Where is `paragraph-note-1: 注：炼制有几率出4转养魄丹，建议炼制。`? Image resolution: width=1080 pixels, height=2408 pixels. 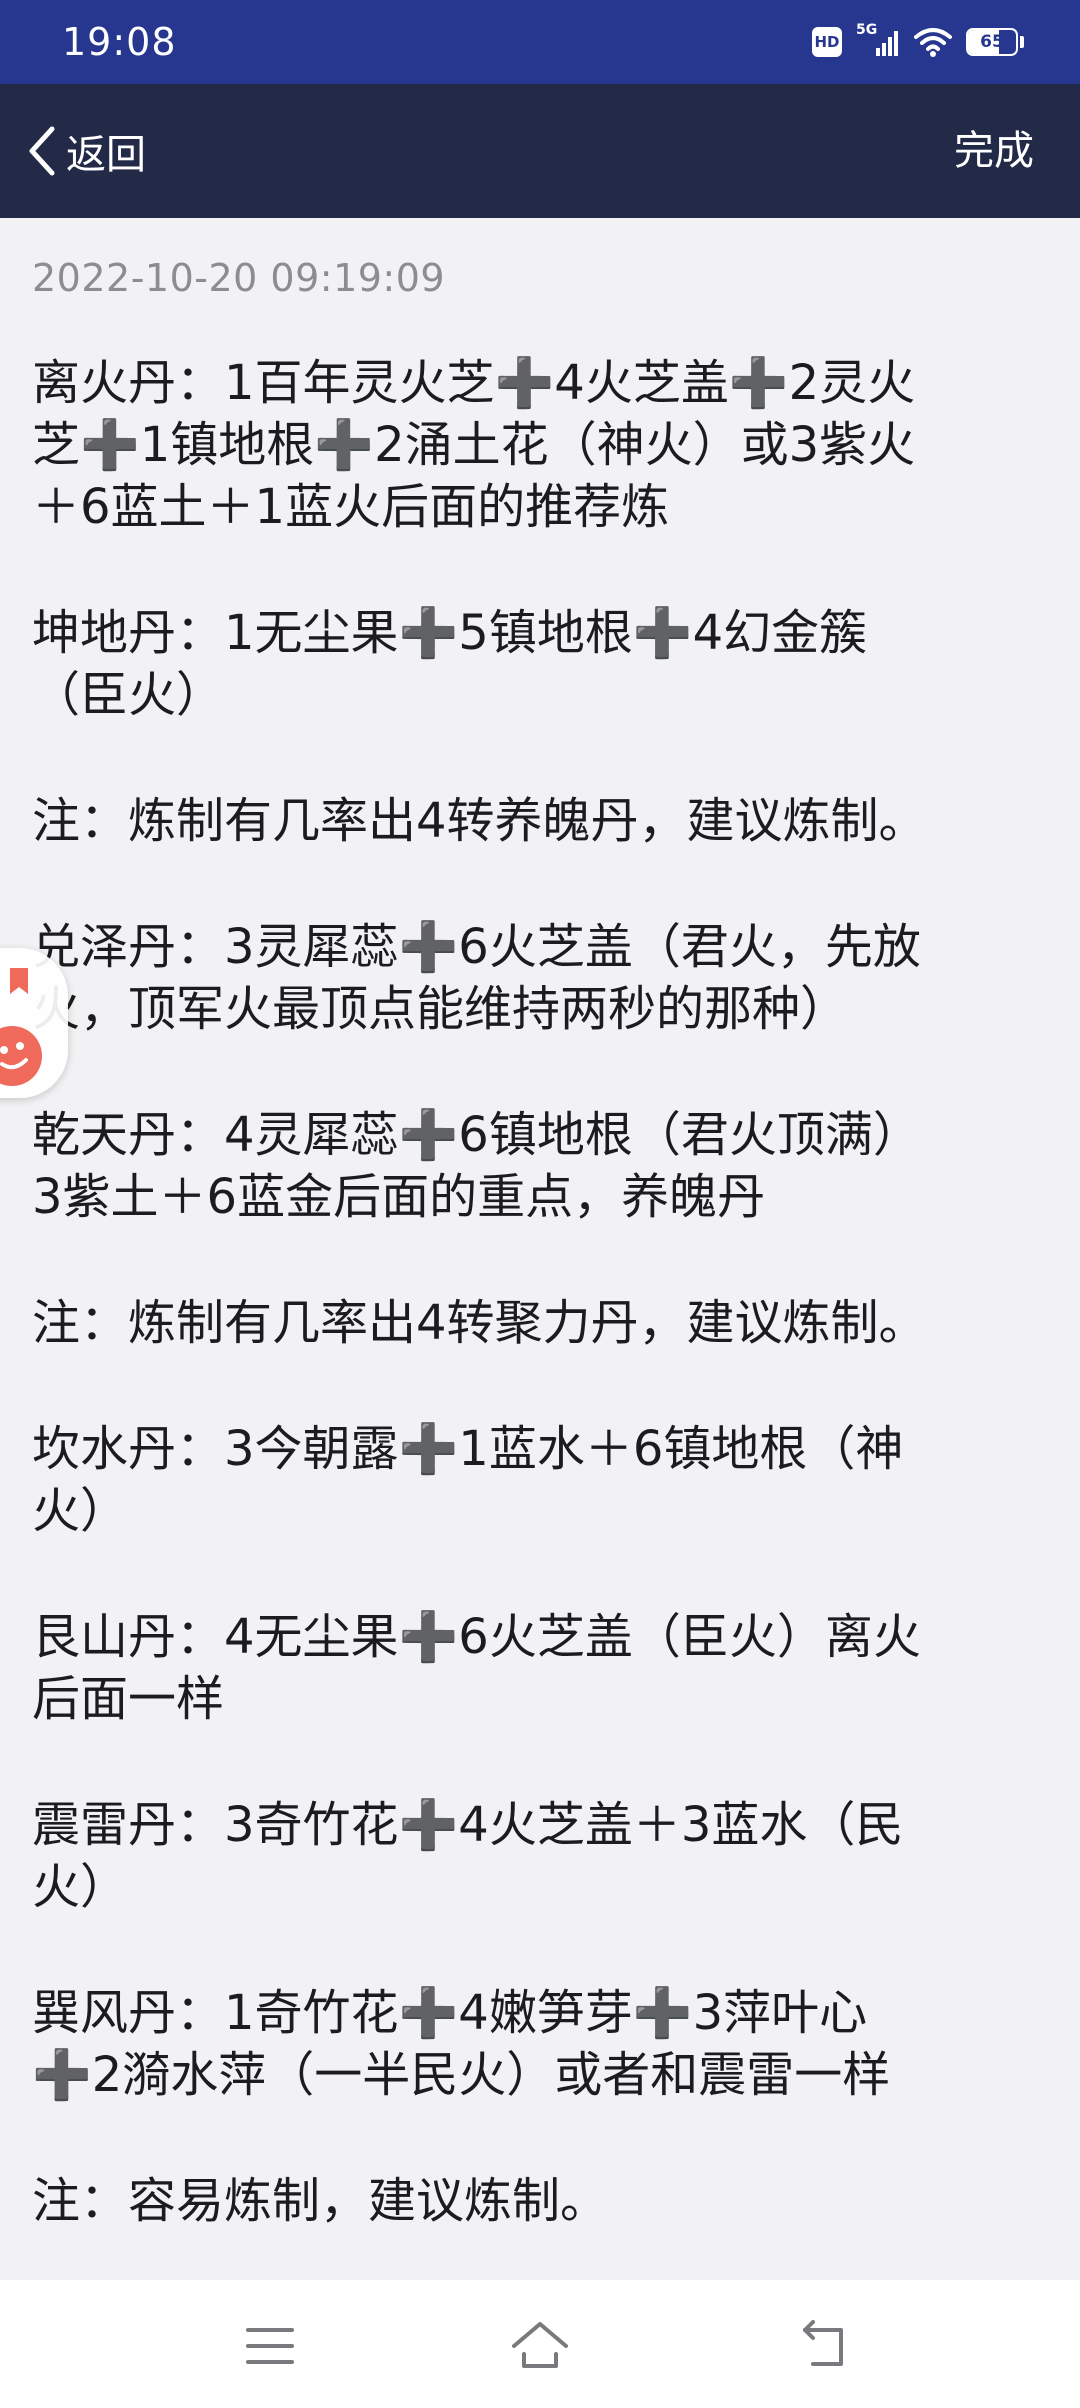
paragraph-note-1: 注：炼制有几率出4转养魄丹，建议炼制。 is located at coordinates (542, 821).